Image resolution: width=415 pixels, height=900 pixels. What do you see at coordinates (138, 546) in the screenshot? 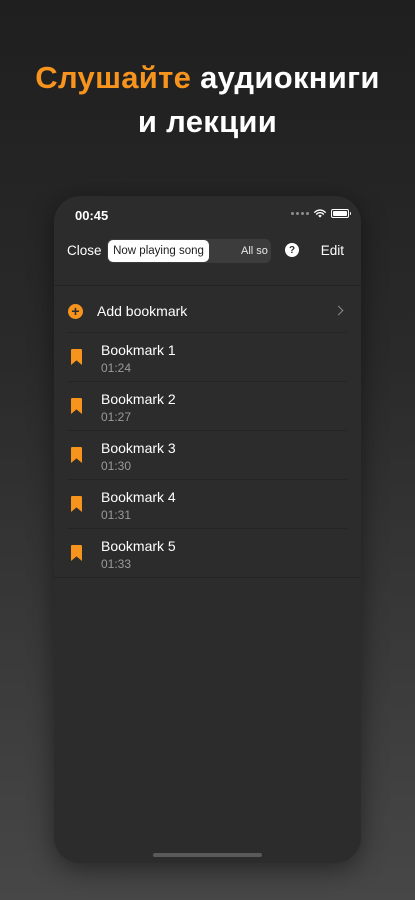
I see `bookmark-title: Bookmark 5` at bounding box center [138, 546].